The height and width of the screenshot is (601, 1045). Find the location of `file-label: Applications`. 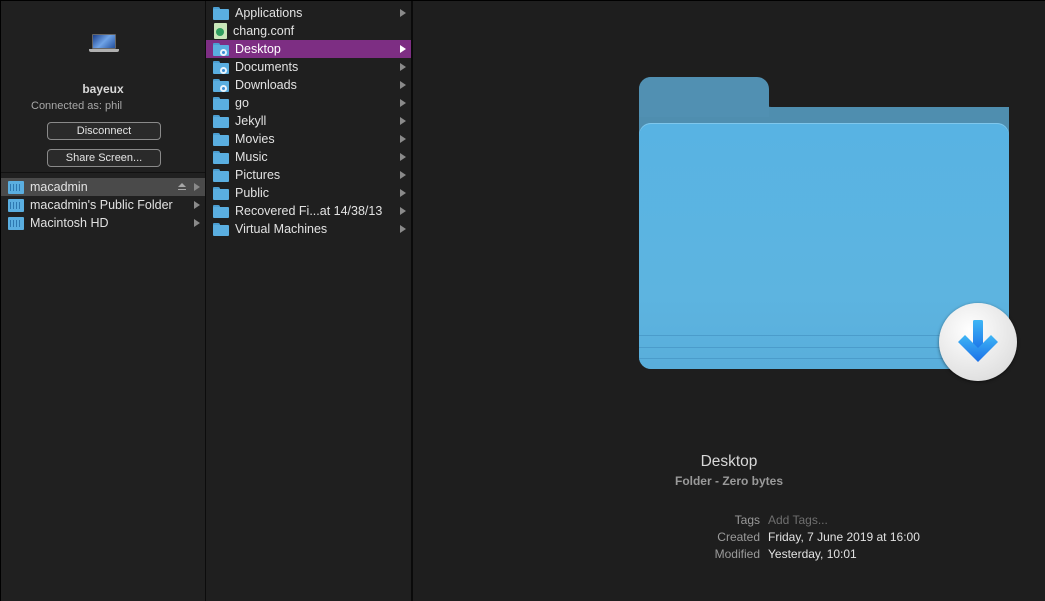

file-label: Applications is located at coordinates (269, 13).